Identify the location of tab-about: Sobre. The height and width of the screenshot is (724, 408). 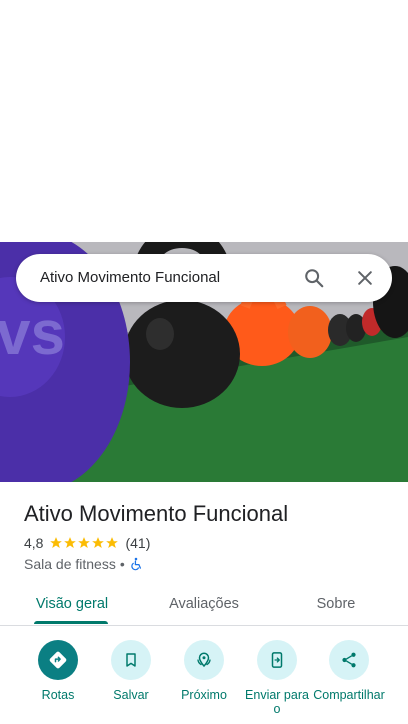
(336, 604).